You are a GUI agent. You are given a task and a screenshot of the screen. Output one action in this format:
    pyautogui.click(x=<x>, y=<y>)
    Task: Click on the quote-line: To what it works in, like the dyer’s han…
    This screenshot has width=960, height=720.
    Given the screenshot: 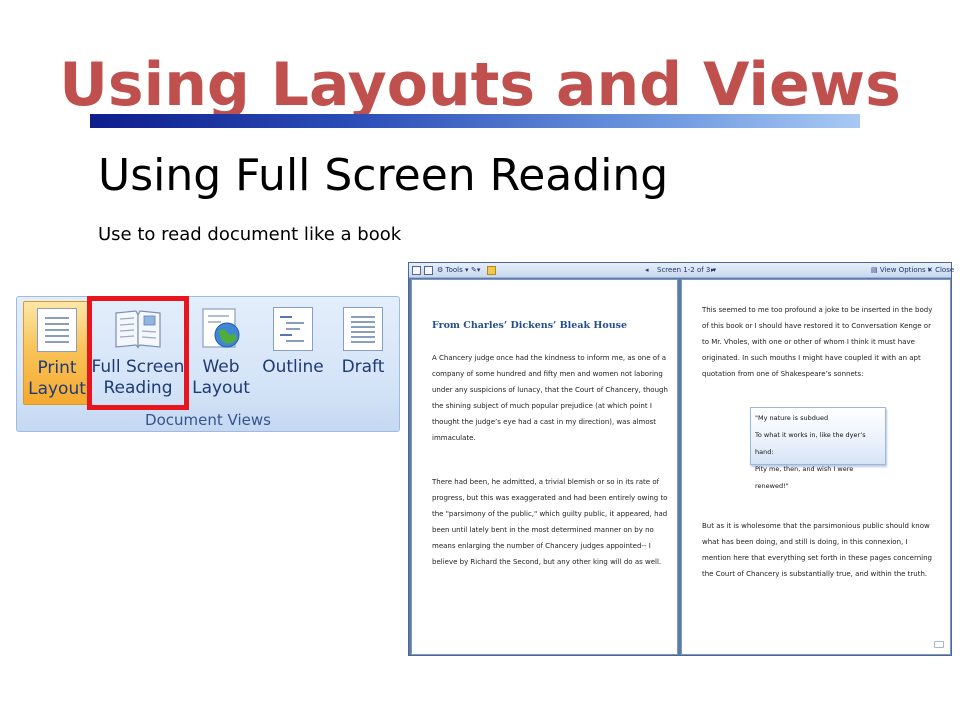 What is the action you would take?
    pyautogui.click(x=810, y=443)
    